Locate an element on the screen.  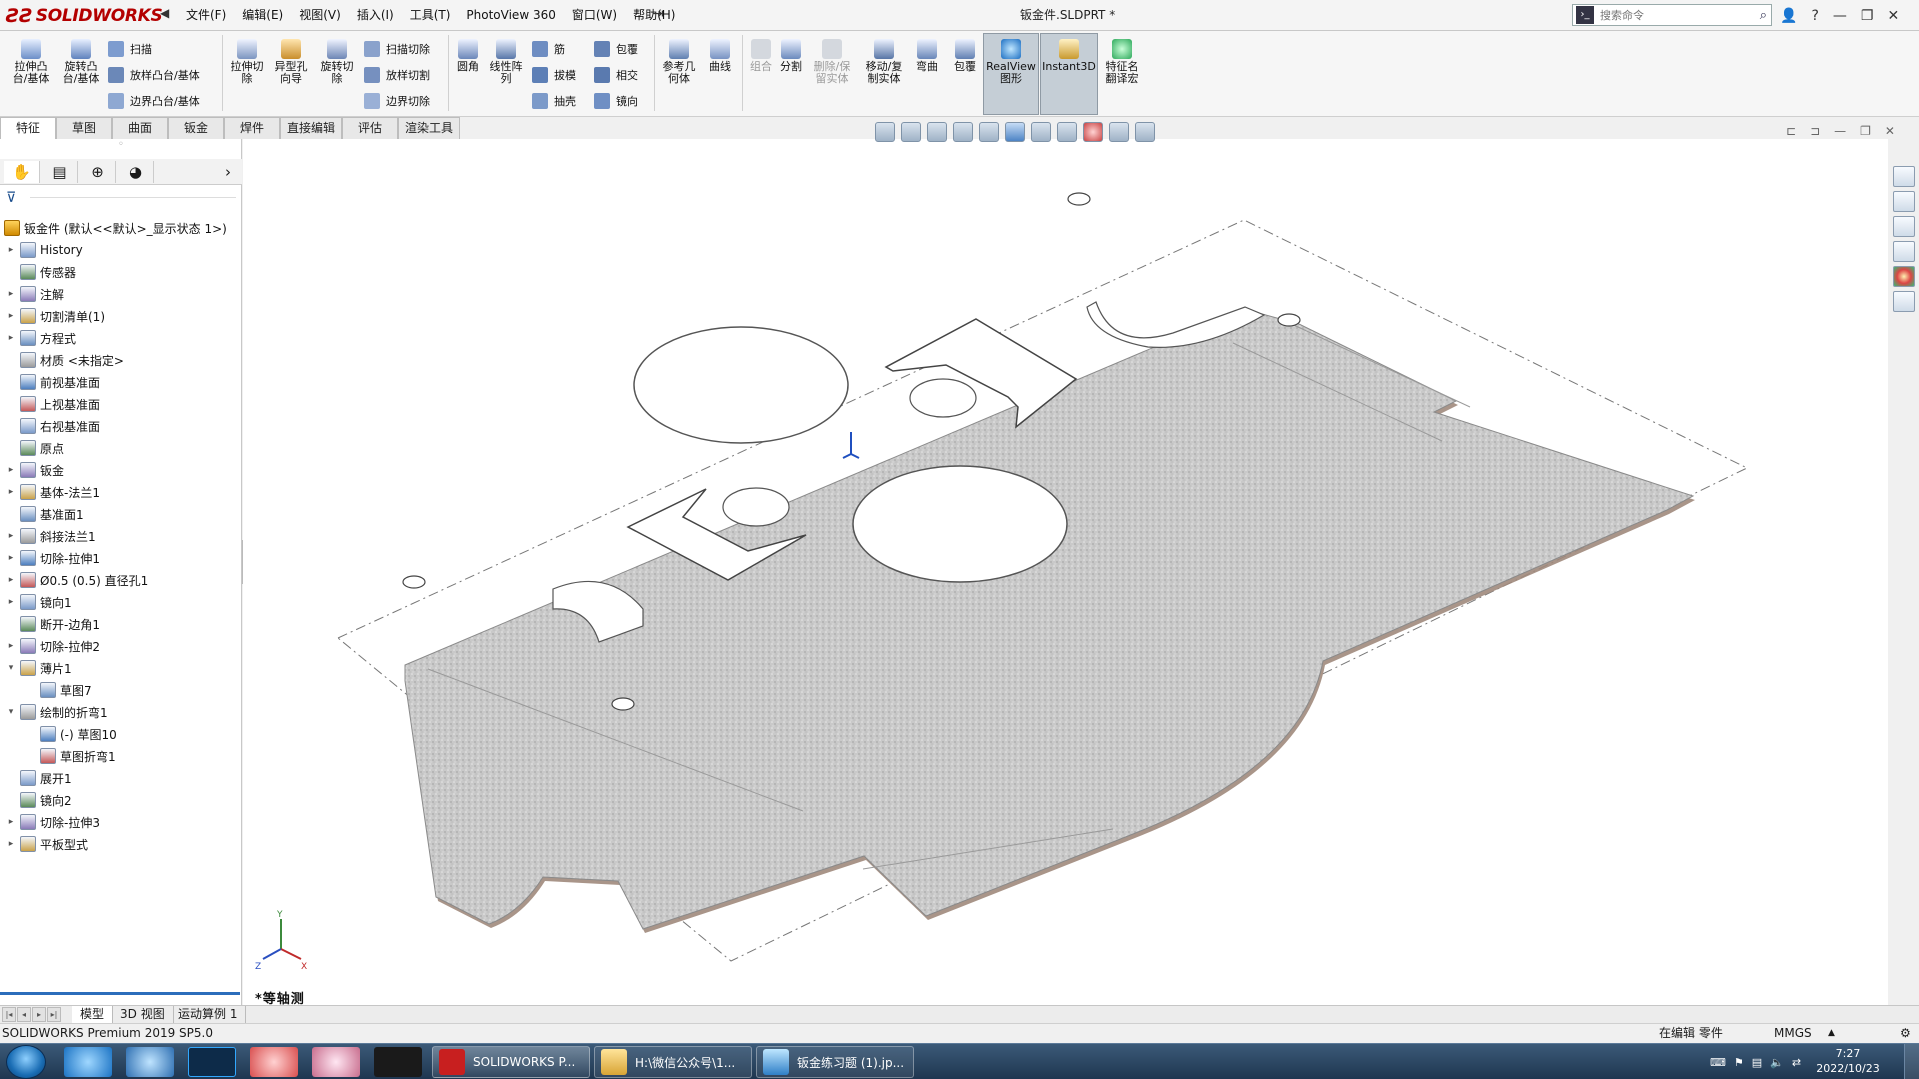
tree-node: 基准面1 is located at coordinates (121, 514).